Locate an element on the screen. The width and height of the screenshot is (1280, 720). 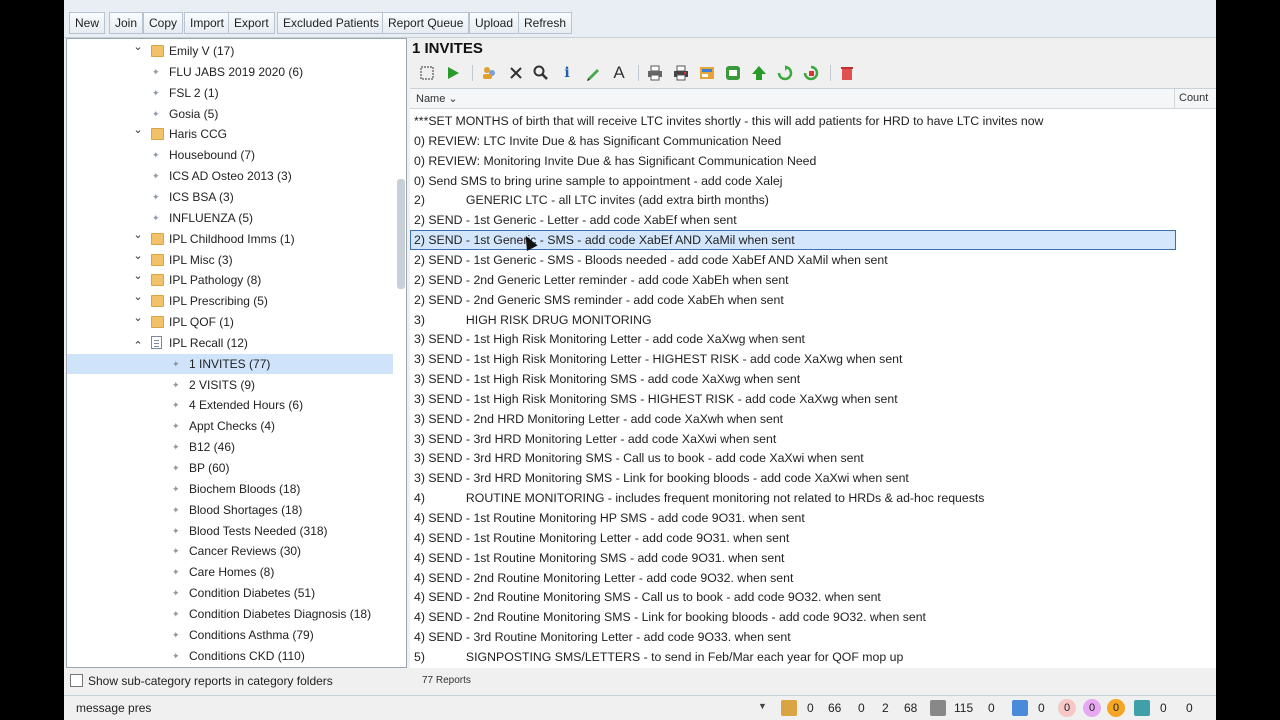
tree-item: ✦ Appt Checks (4) is located at coordinates (227, 426).